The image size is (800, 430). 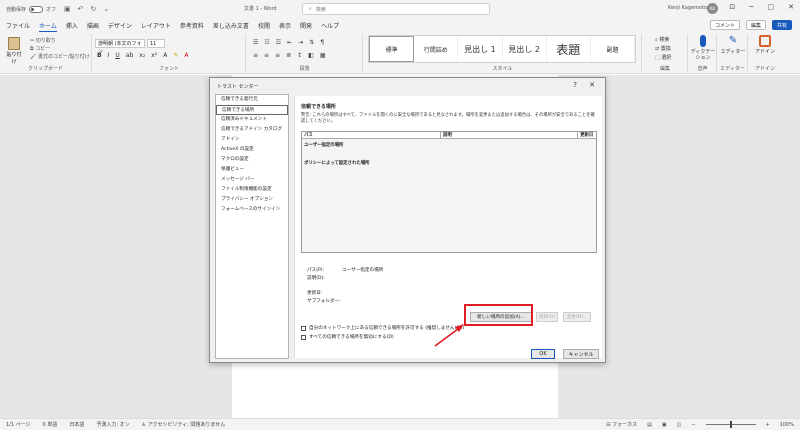 I want to click on cut-button: ✂ 切り取り, so click(x=60, y=41).